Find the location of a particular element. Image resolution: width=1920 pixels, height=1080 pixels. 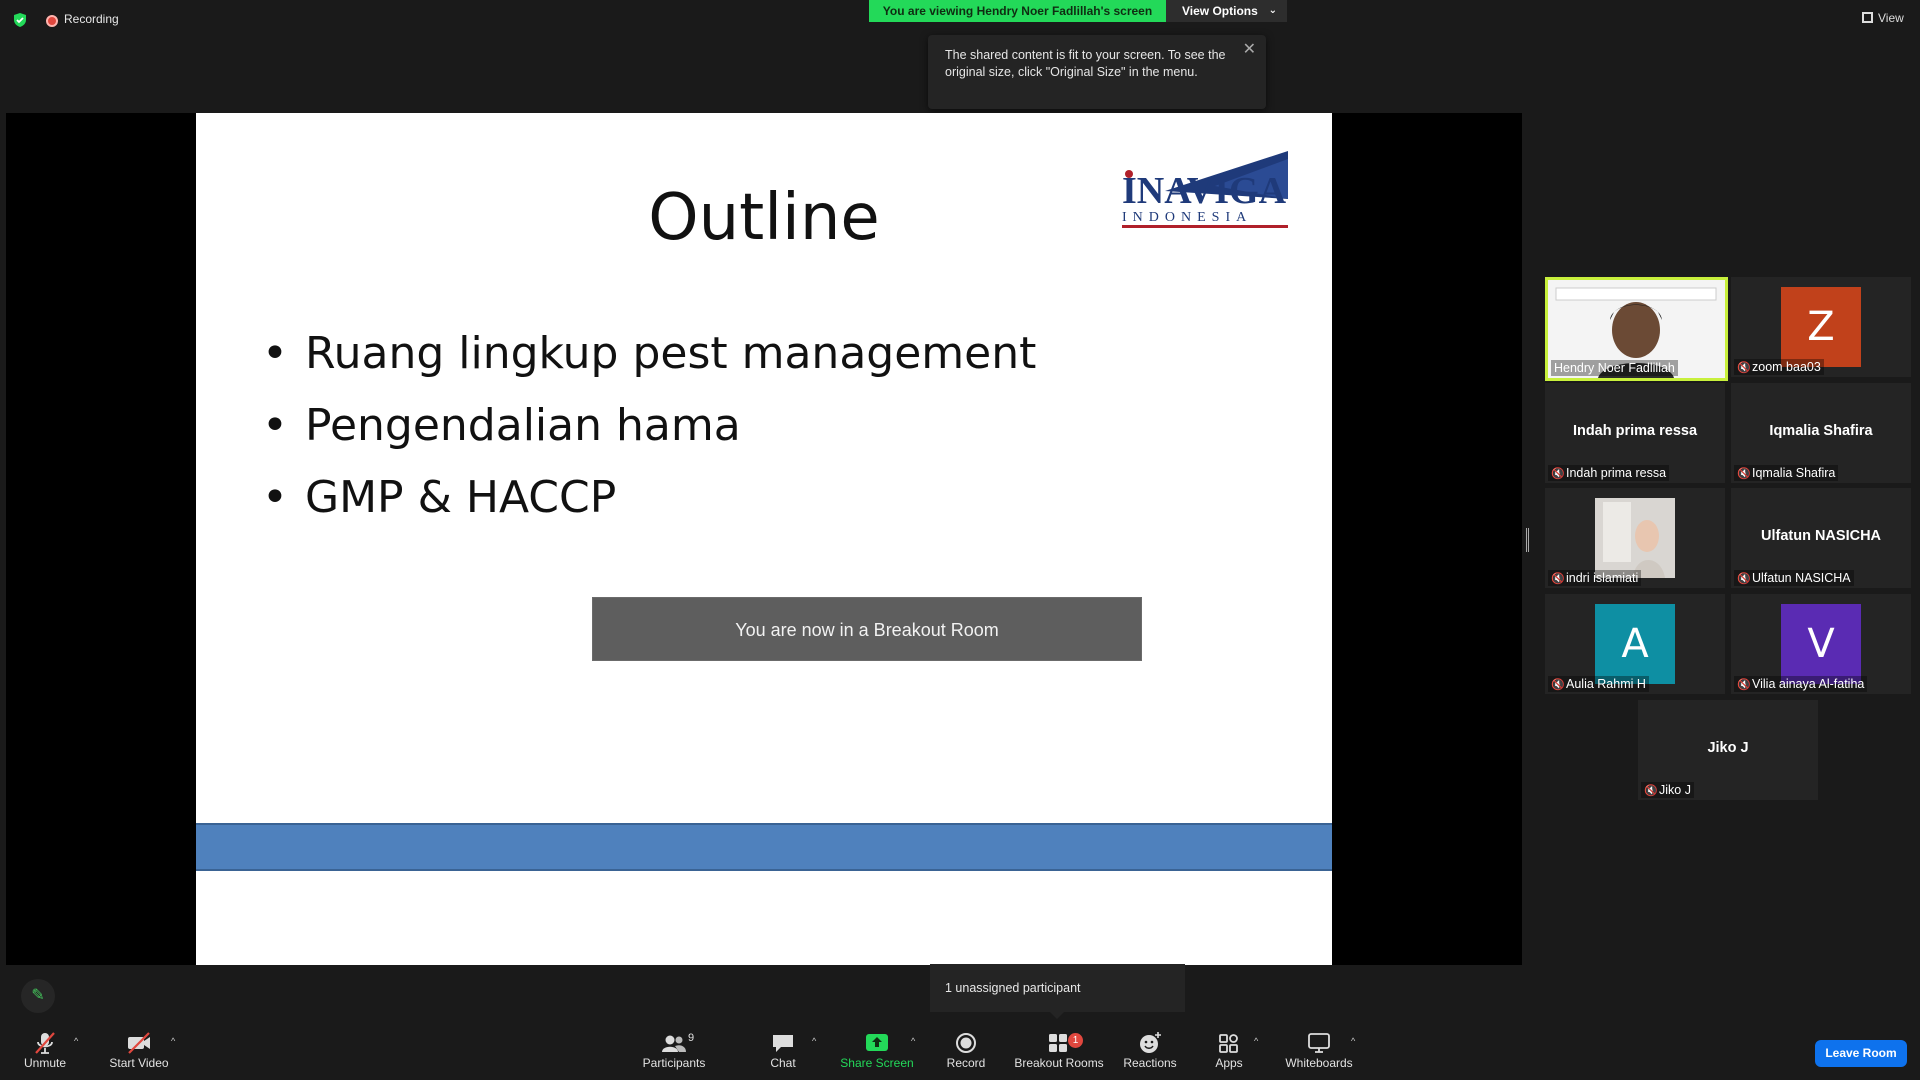

bullet-item: GMP & HACCP is located at coordinates (649, 498).